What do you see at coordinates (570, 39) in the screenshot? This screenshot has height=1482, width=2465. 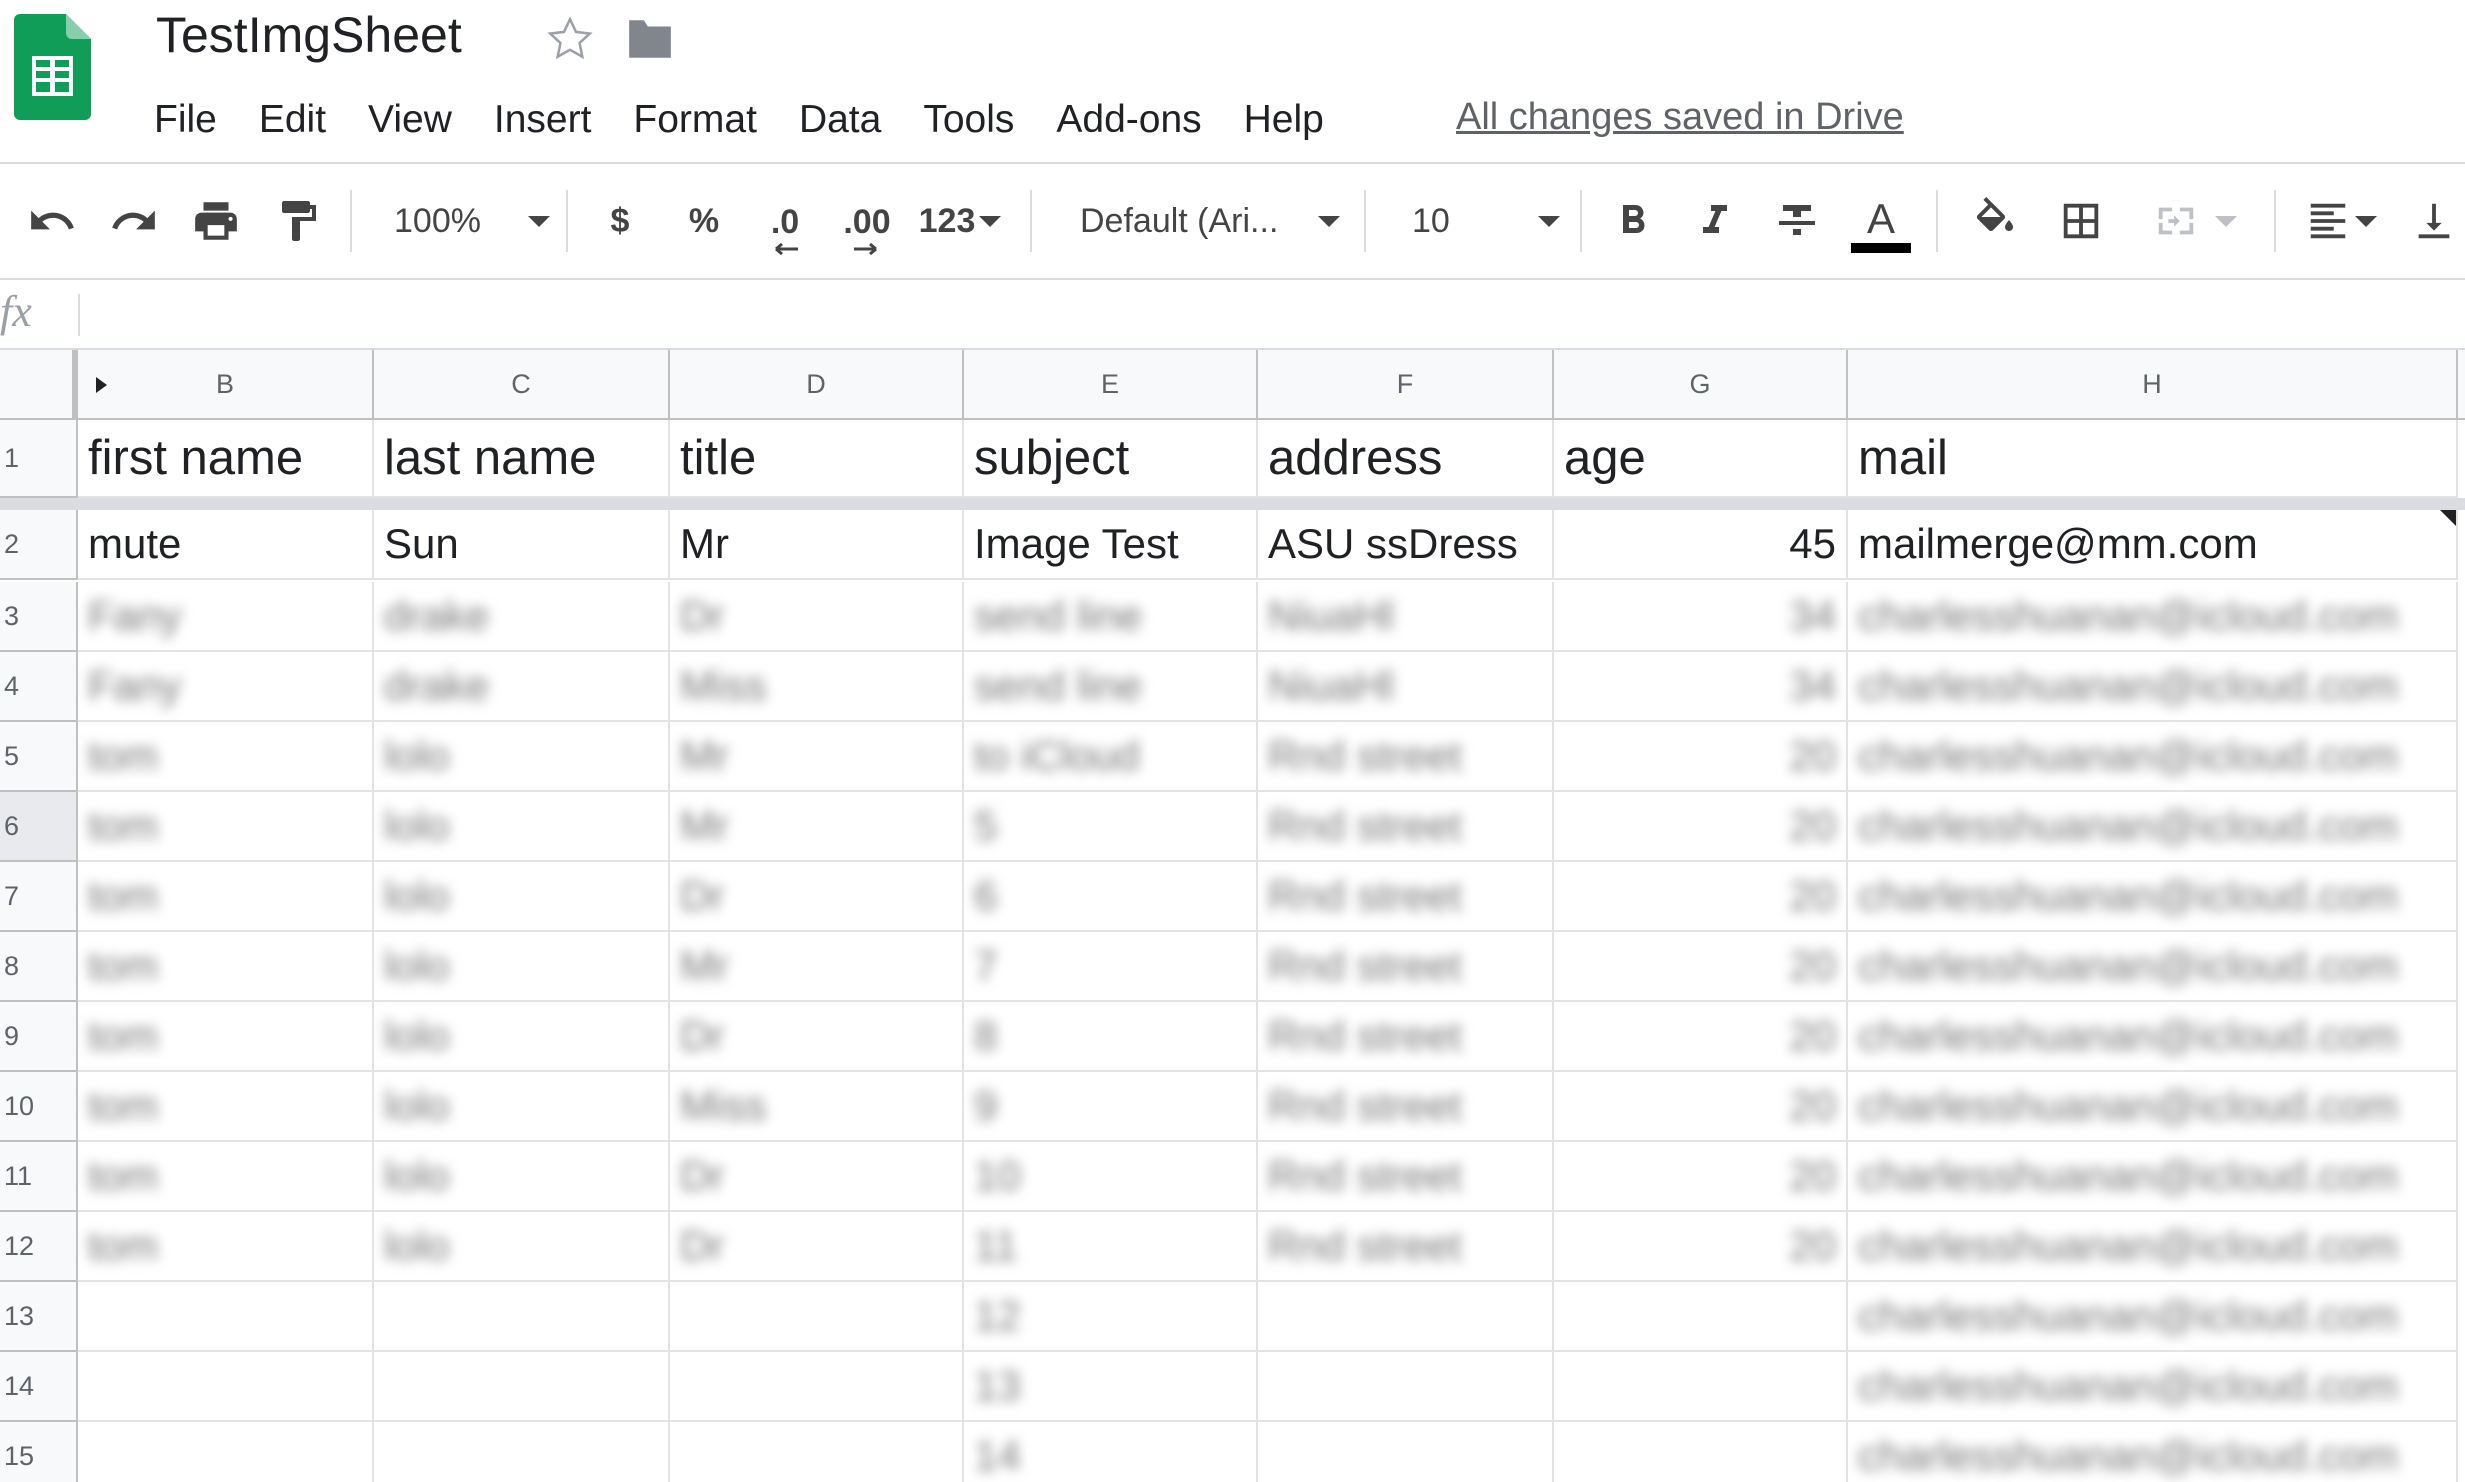 I see `star-icon` at bounding box center [570, 39].